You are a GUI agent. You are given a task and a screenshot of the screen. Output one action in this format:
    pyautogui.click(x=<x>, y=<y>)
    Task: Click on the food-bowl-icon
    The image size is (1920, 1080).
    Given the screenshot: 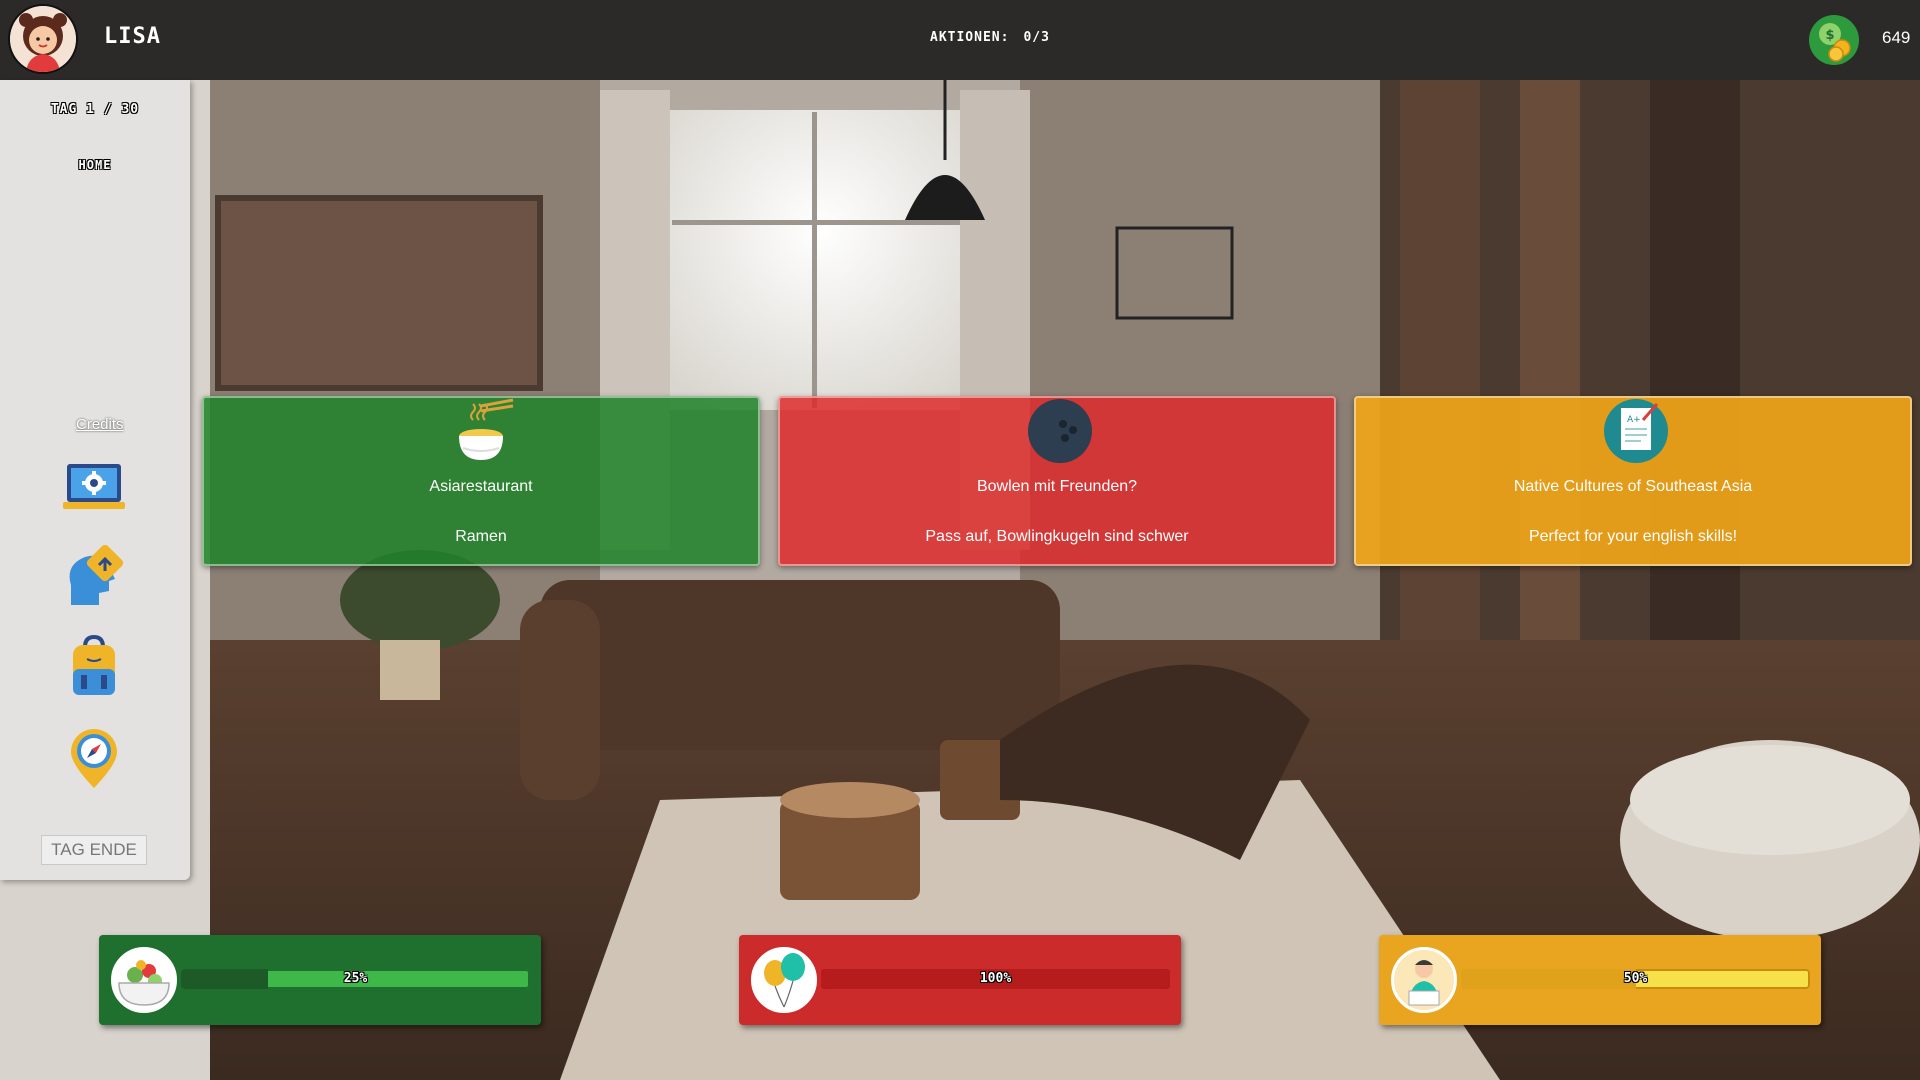 What is the action you would take?
    pyautogui.click(x=144, y=980)
    